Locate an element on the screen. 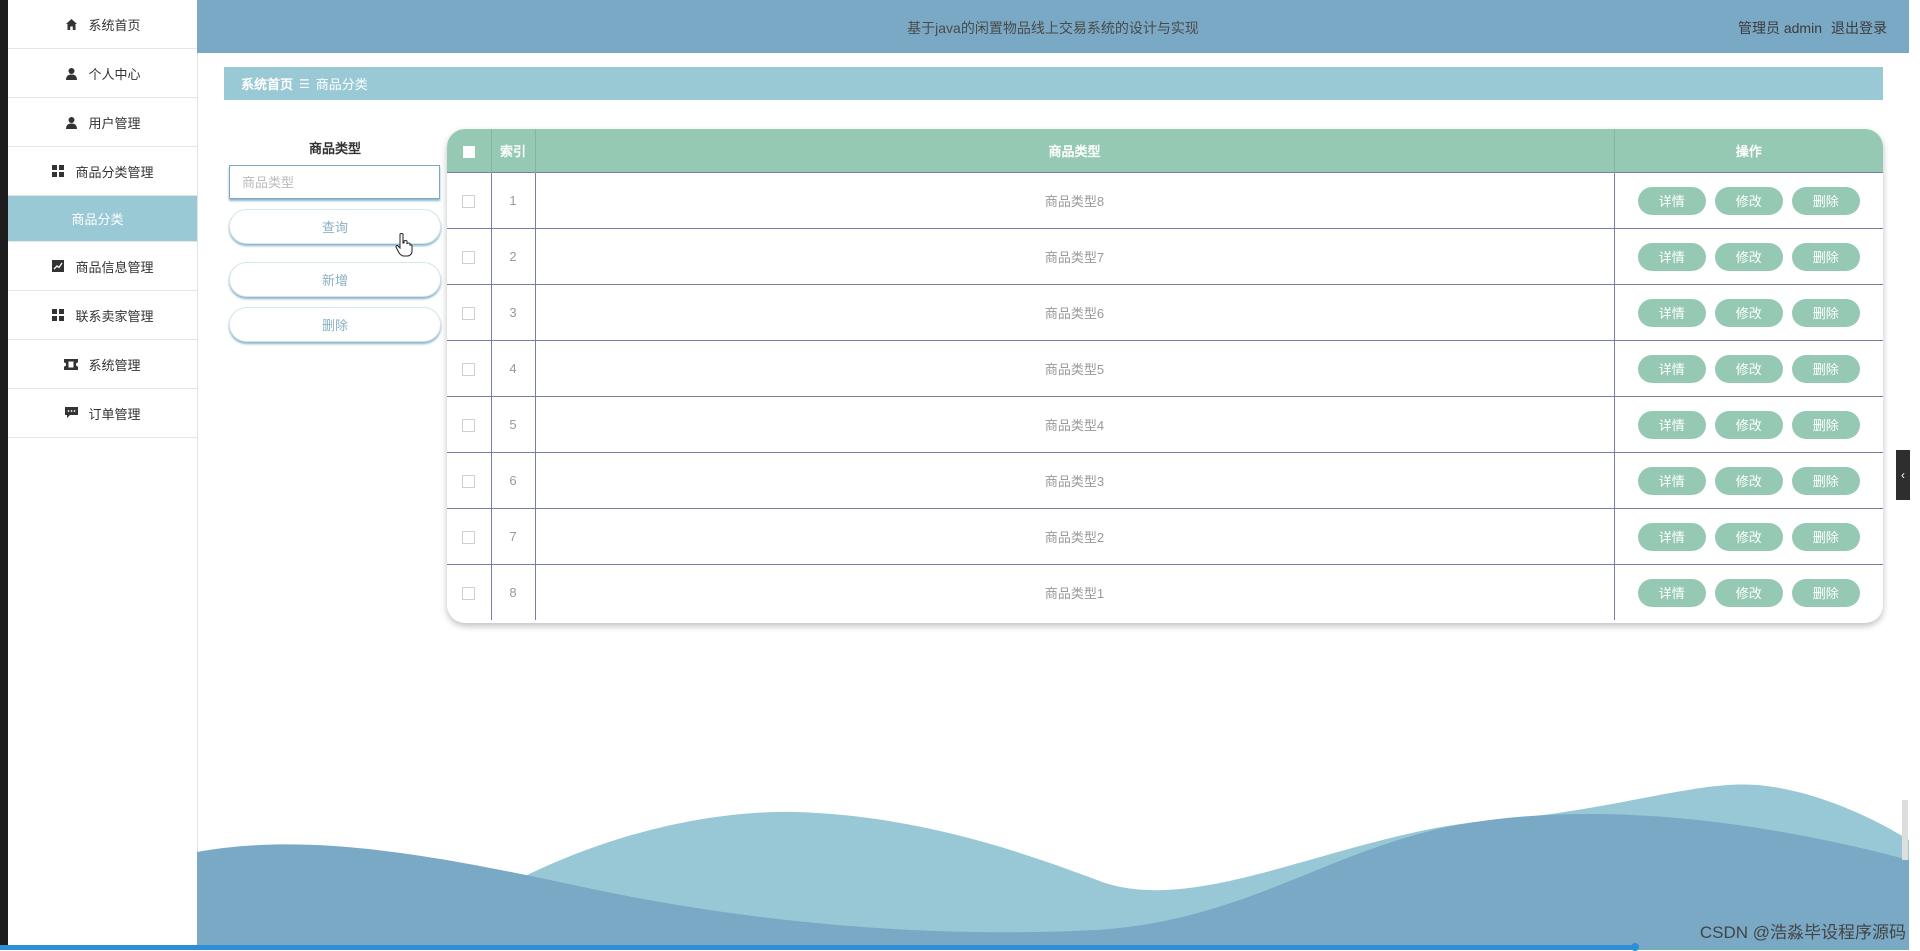 This screenshot has height=951, width=1920. table-row: 7 商品类型2 详情 修改 删除 is located at coordinates (1165, 536).